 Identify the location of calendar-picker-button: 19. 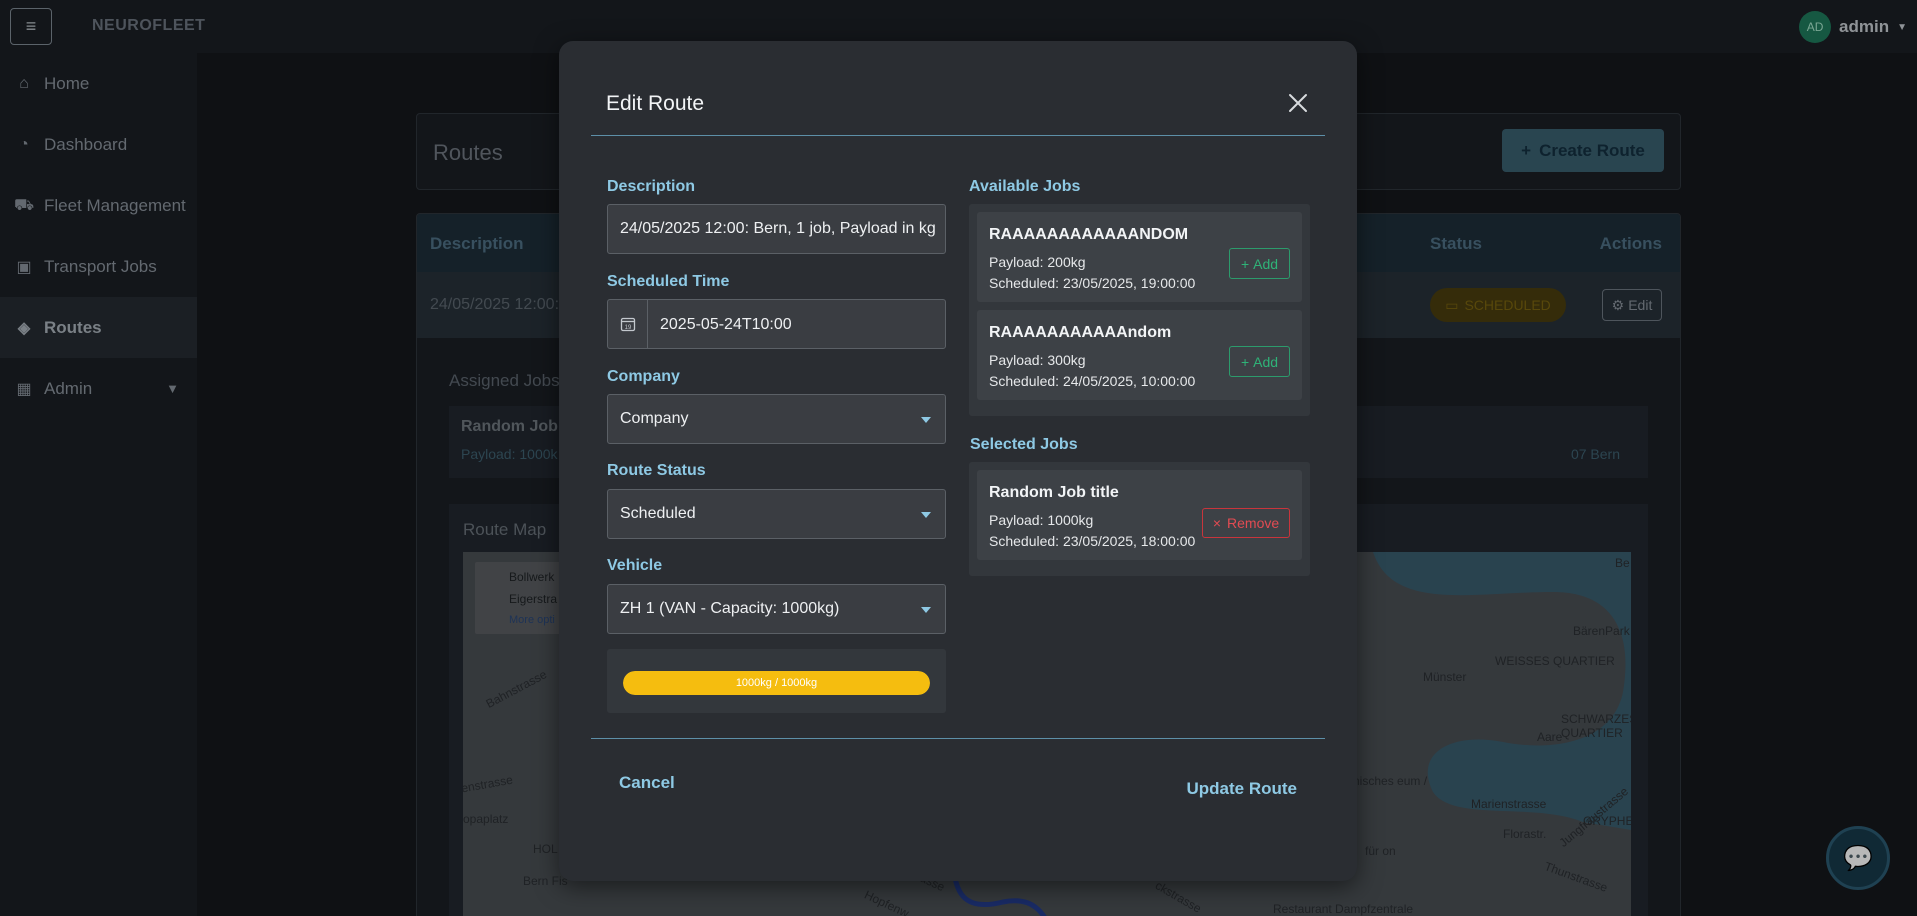
(628, 324).